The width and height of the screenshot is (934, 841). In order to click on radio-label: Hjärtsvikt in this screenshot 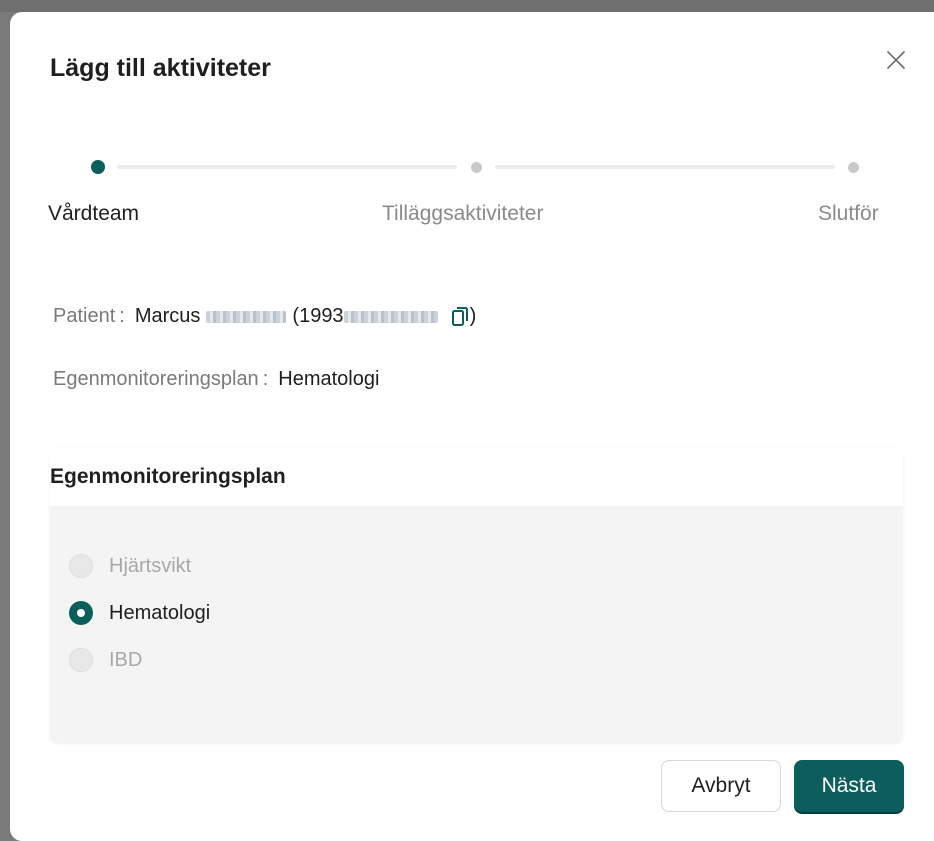, I will do `click(150, 565)`.